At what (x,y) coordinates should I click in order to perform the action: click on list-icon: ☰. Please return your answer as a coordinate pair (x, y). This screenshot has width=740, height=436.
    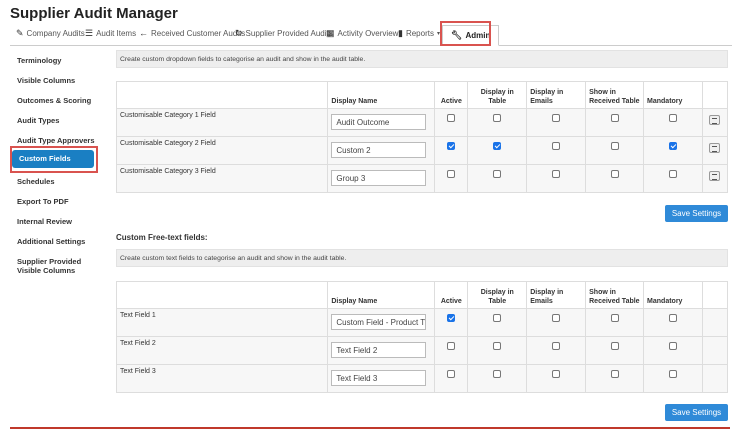
    Looking at the image, I should click on (89, 33).